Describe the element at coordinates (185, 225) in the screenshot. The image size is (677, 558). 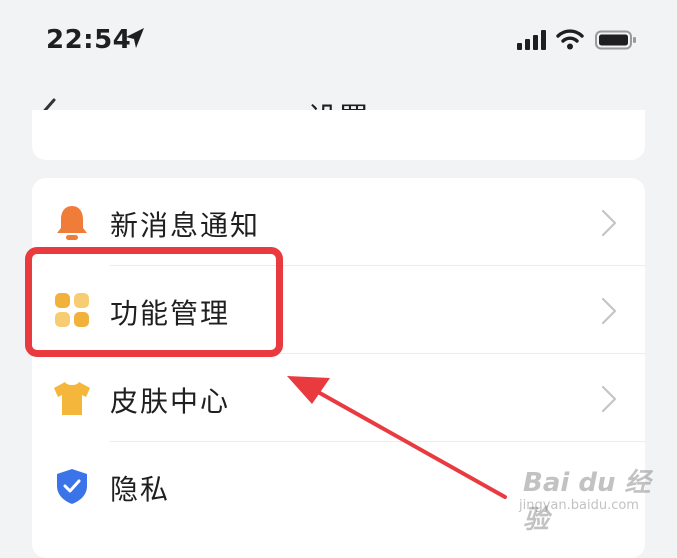
I see `settings-item-label: 新消息通知` at that location.